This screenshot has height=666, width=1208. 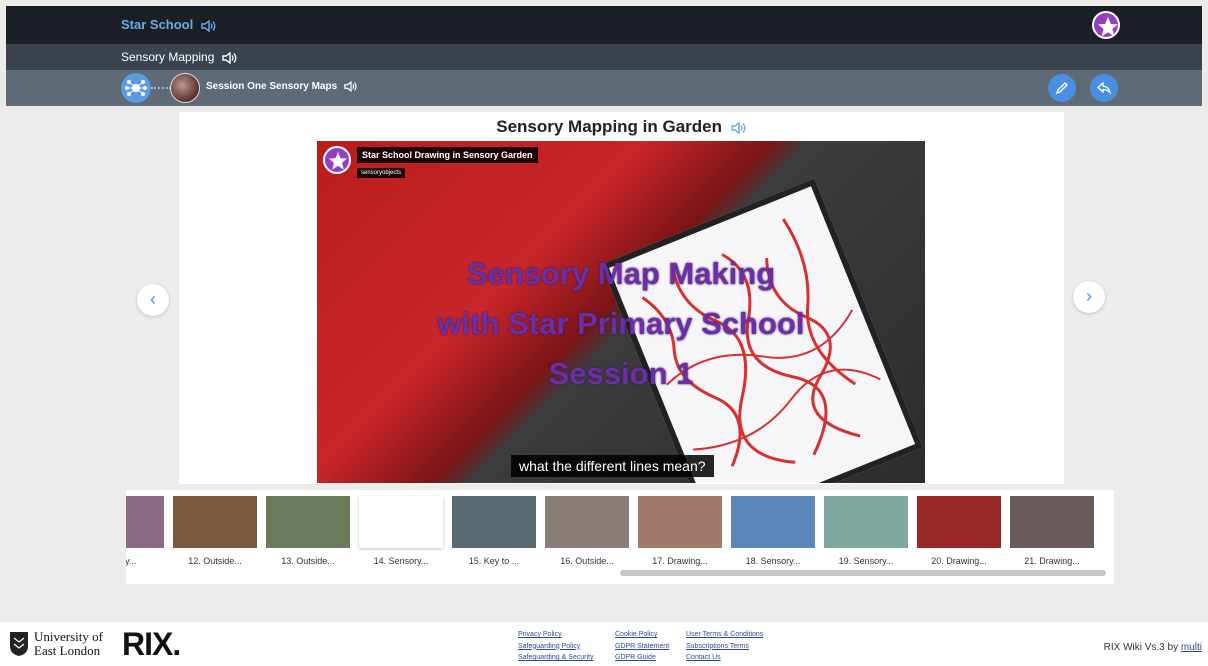 What do you see at coordinates (724, 647) in the screenshot?
I see `subscriptions-link: Subscriptions Terms` at bounding box center [724, 647].